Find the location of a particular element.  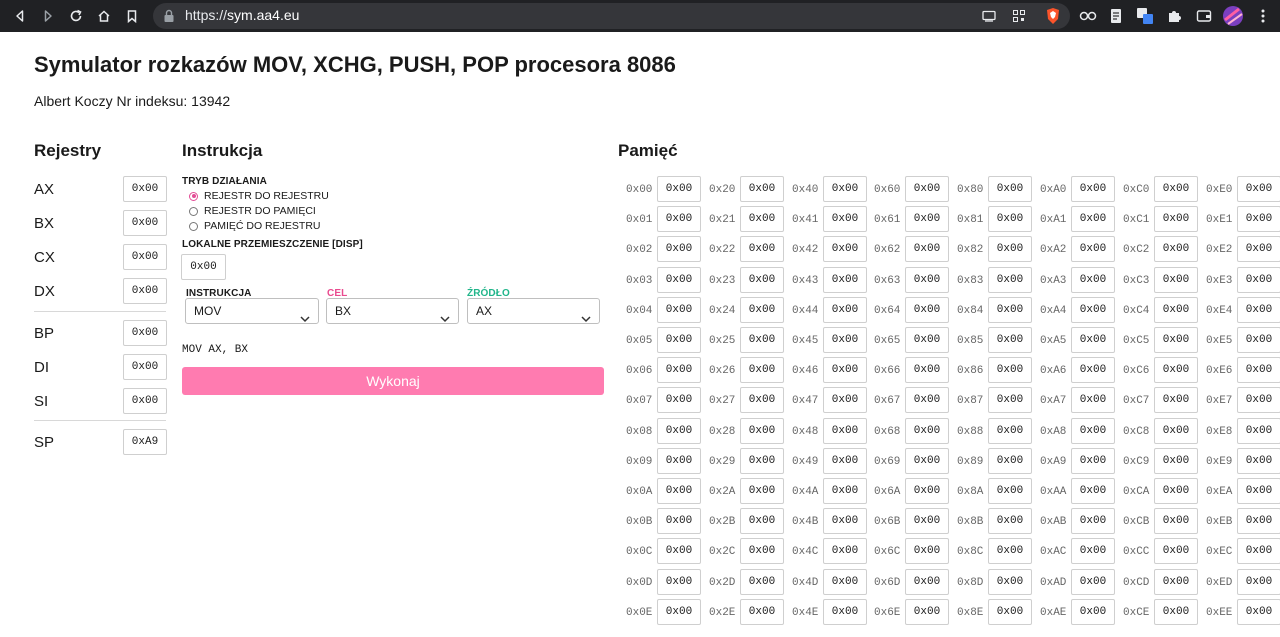

back-icon is located at coordinates (20, 16).